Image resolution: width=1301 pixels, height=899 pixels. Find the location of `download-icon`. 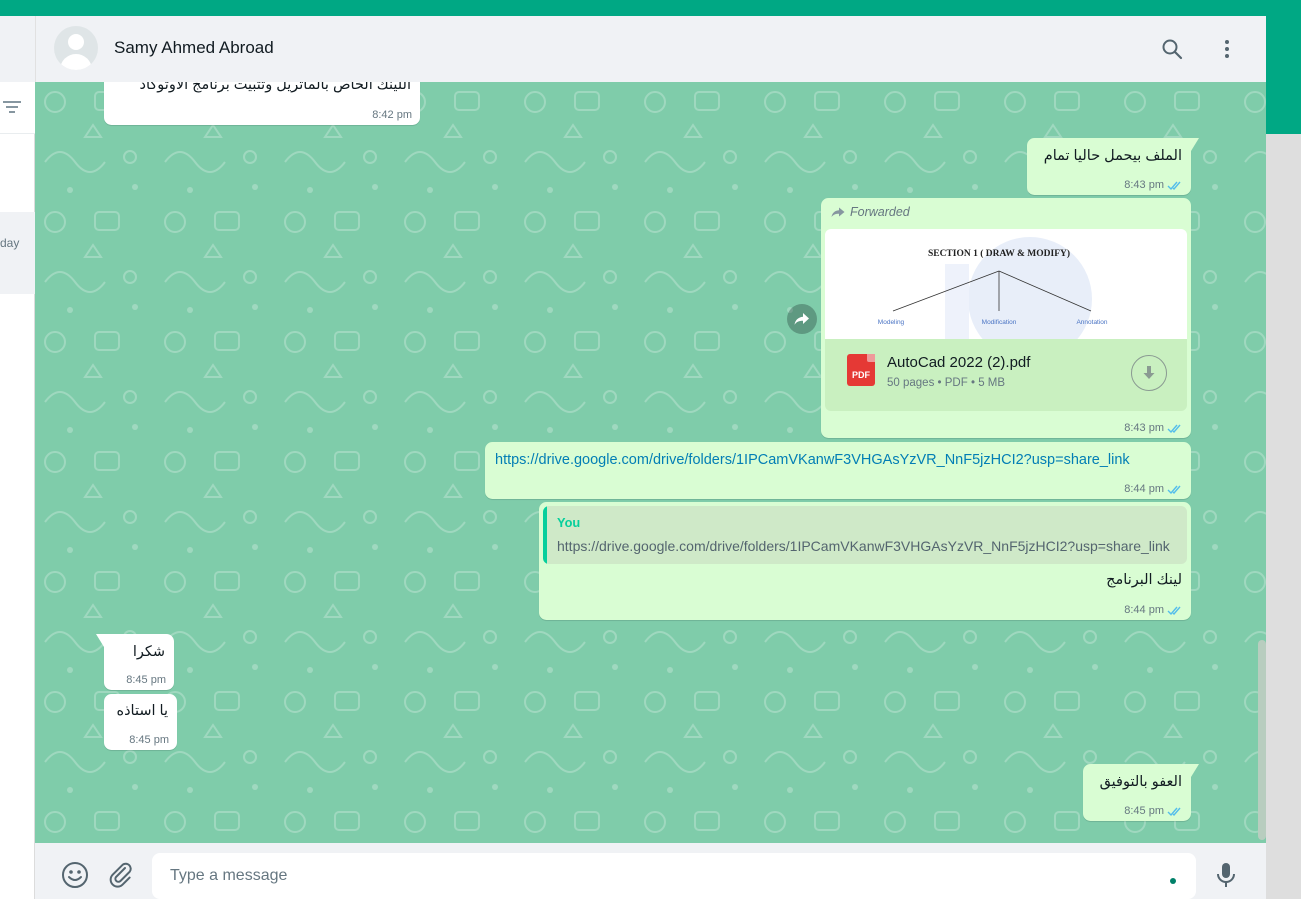

download-icon is located at coordinates (1149, 372).